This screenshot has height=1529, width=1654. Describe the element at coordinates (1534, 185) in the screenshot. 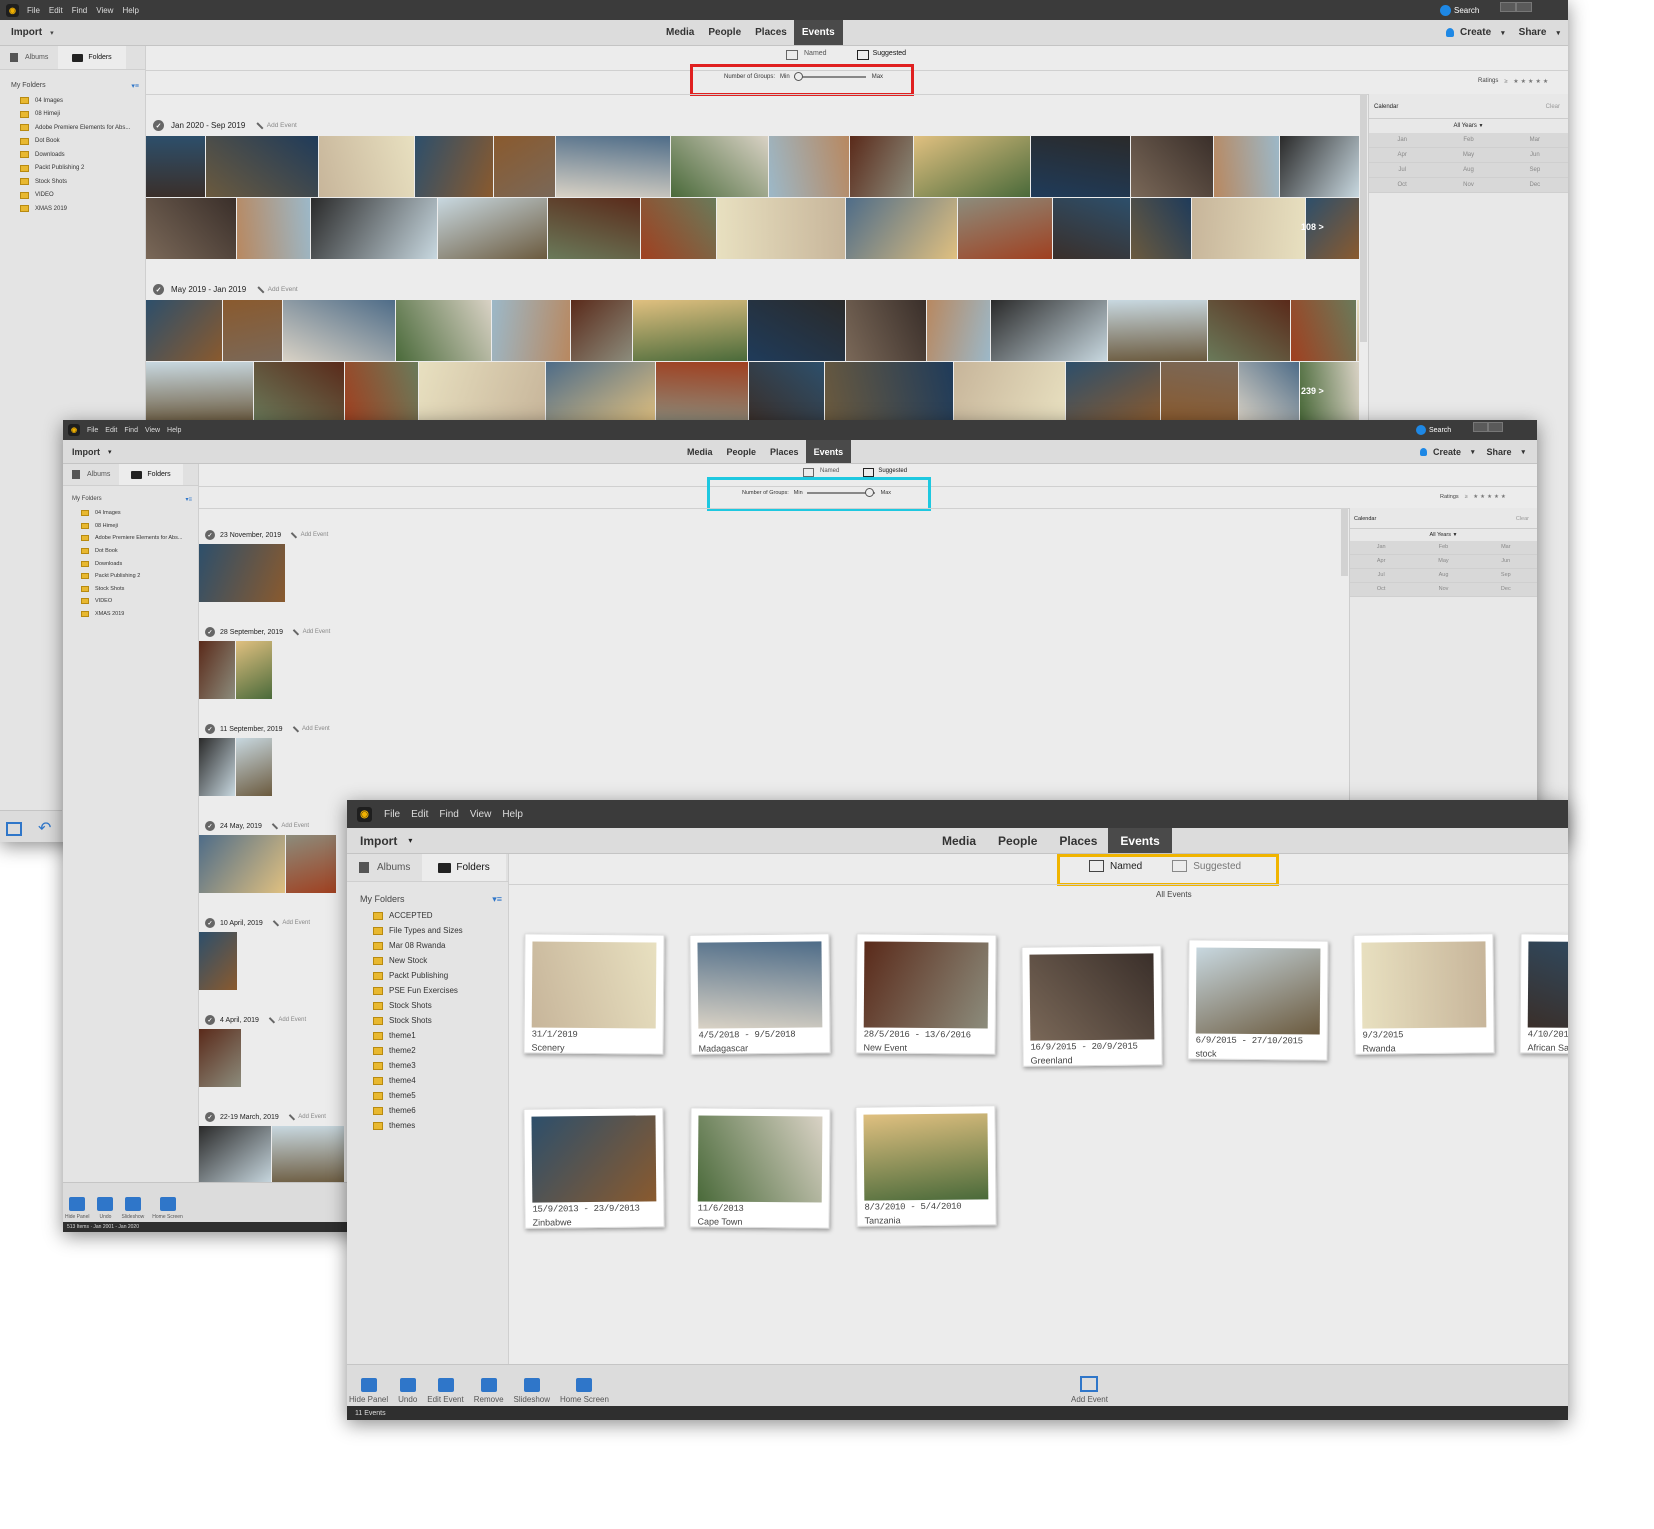

I see `month-dec: Dec` at that location.